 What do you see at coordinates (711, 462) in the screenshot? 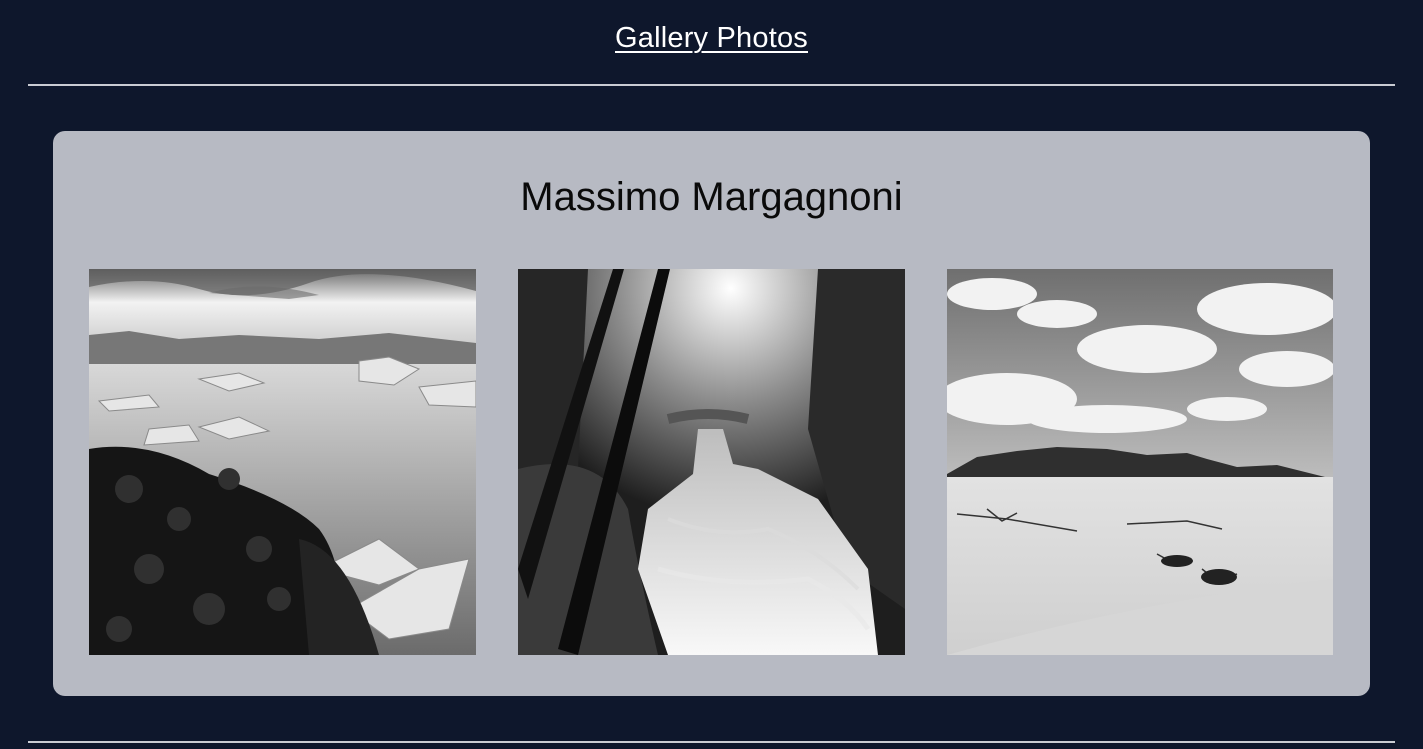
I see `gallery-photo-waterfall` at bounding box center [711, 462].